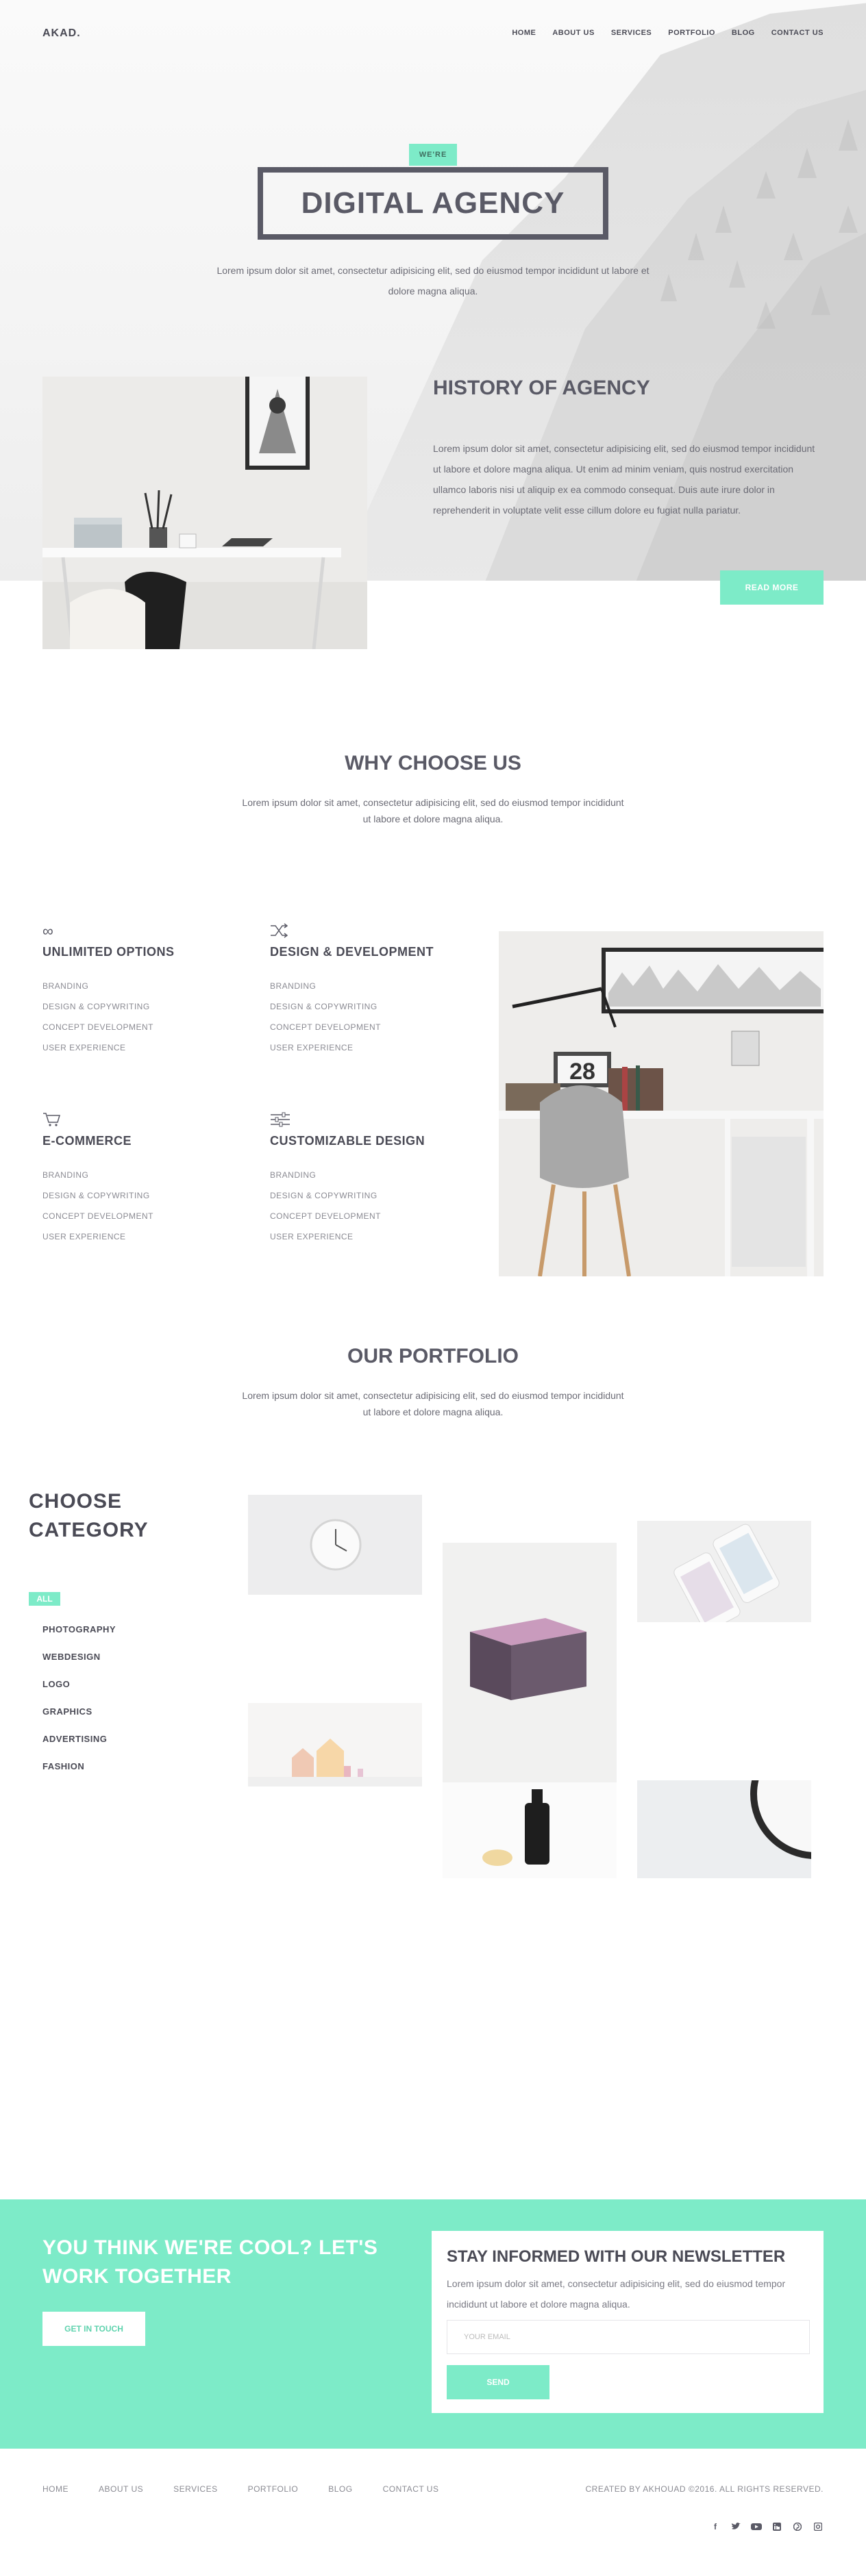 The width and height of the screenshot is (866, 2576). I want to click on why-title-text: WHY CHOOSE US, so click(432, 764).